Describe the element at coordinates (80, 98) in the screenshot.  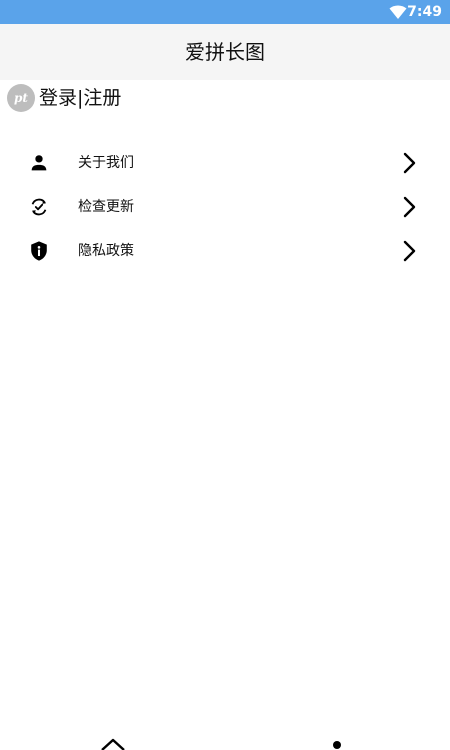
I see `login-register-link: 登录|注册` at that location.